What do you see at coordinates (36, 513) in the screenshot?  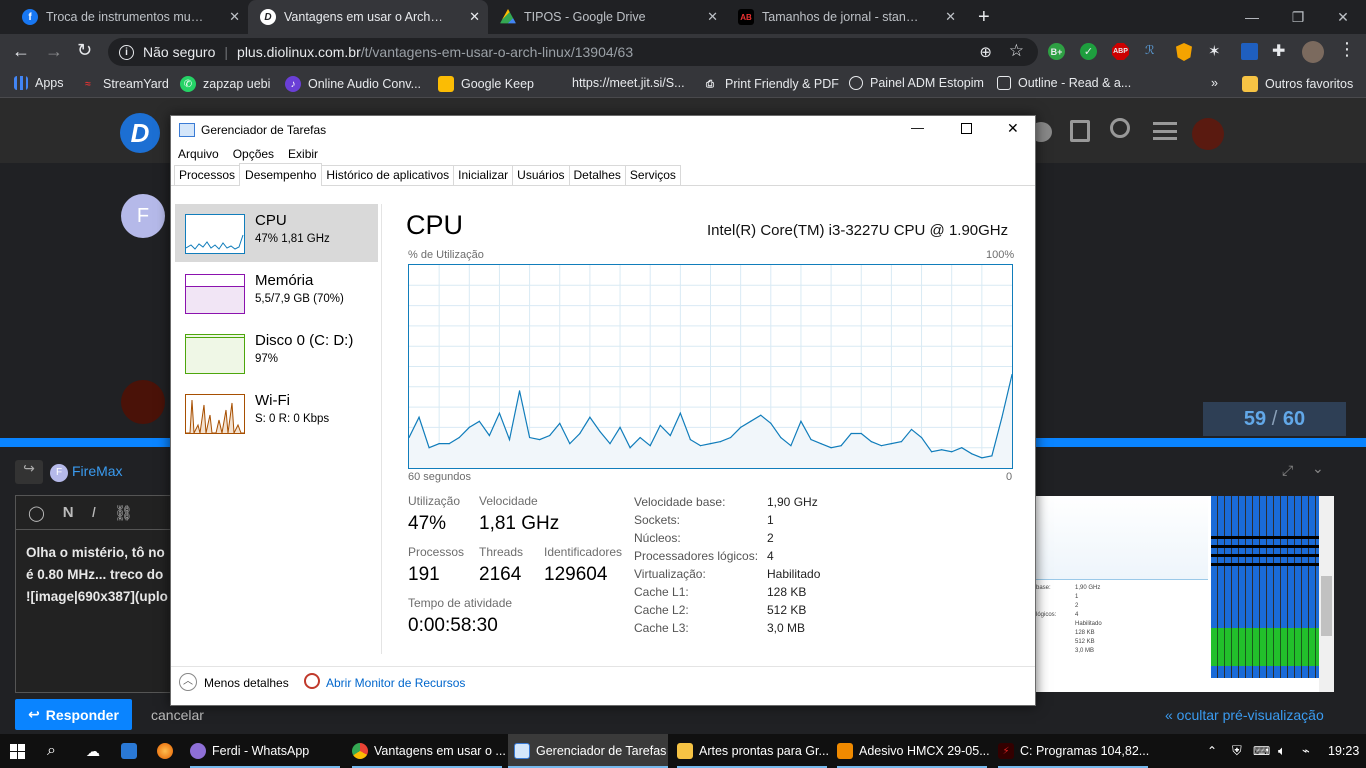 I see `quote-icon: ◯` at bounding box center [36, 513].